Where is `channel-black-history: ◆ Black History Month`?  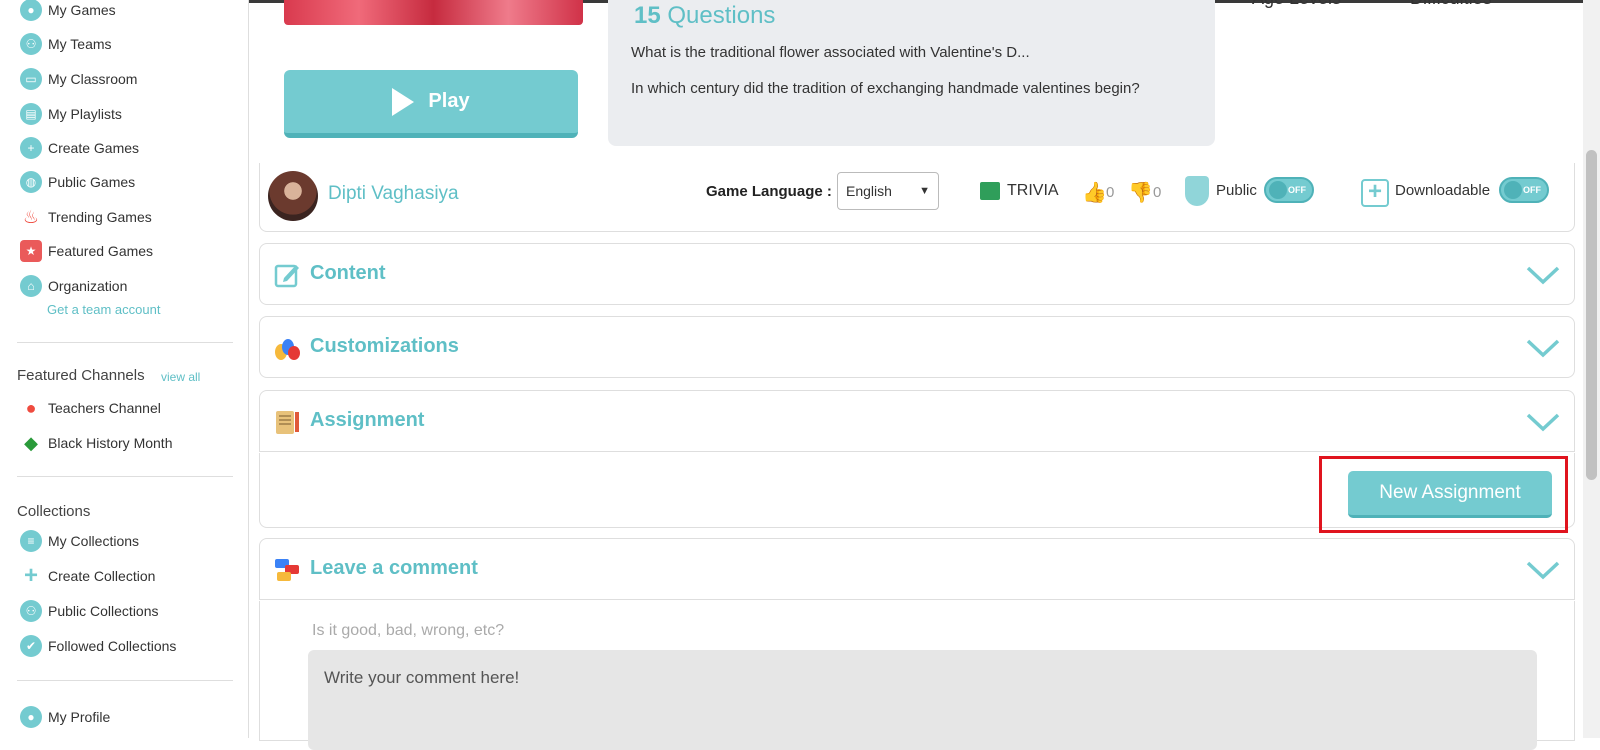 channel-black-history: ◆ Black History Month is located at coordinates (96, 443).